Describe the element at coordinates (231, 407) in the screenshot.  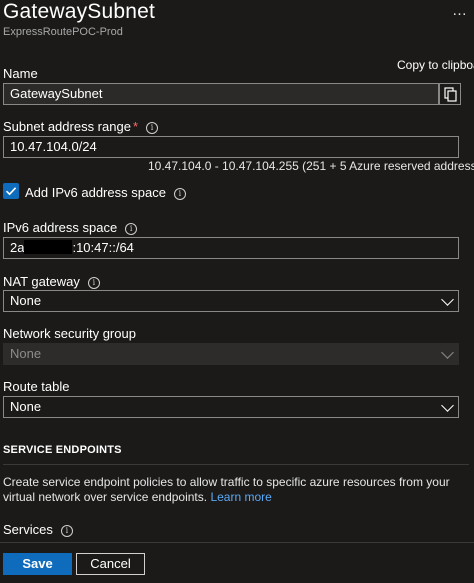
I see `route-table-dropdown: None` at that location.